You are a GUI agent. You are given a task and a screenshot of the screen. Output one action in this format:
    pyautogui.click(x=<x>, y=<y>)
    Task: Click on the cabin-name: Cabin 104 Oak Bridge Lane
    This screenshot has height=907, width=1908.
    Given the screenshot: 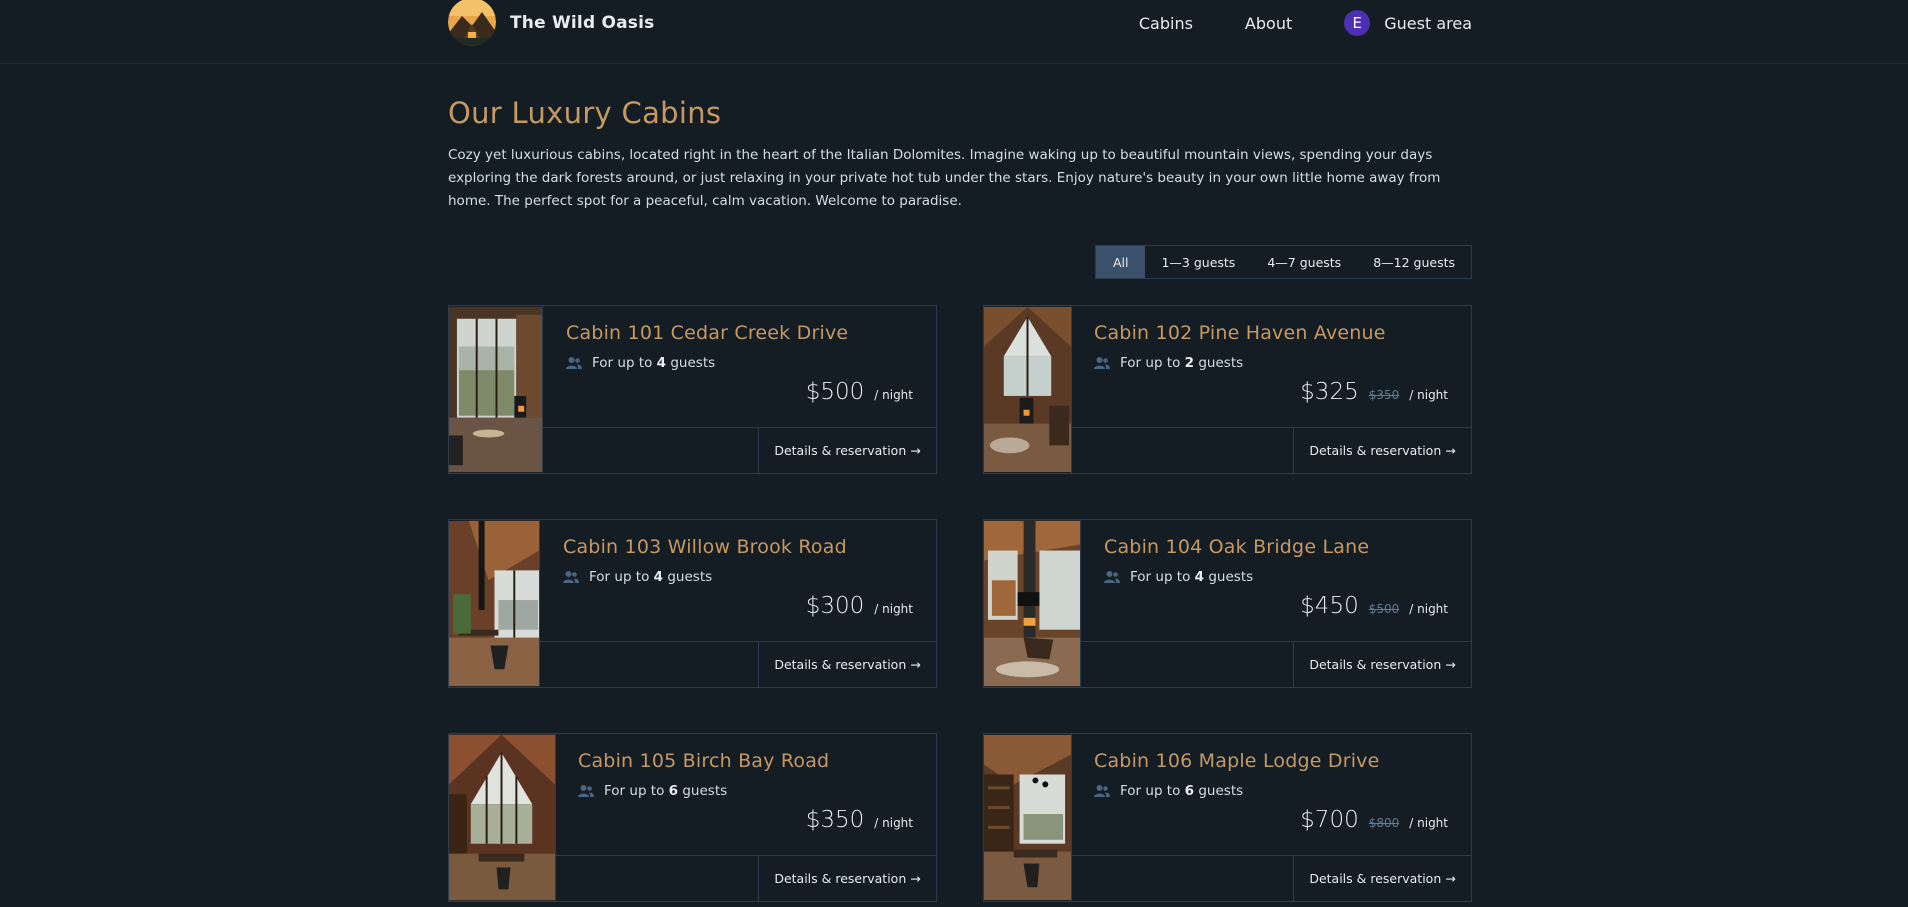 What is the action you would take?
    pyautogui.click(x=1237, y=547)
    